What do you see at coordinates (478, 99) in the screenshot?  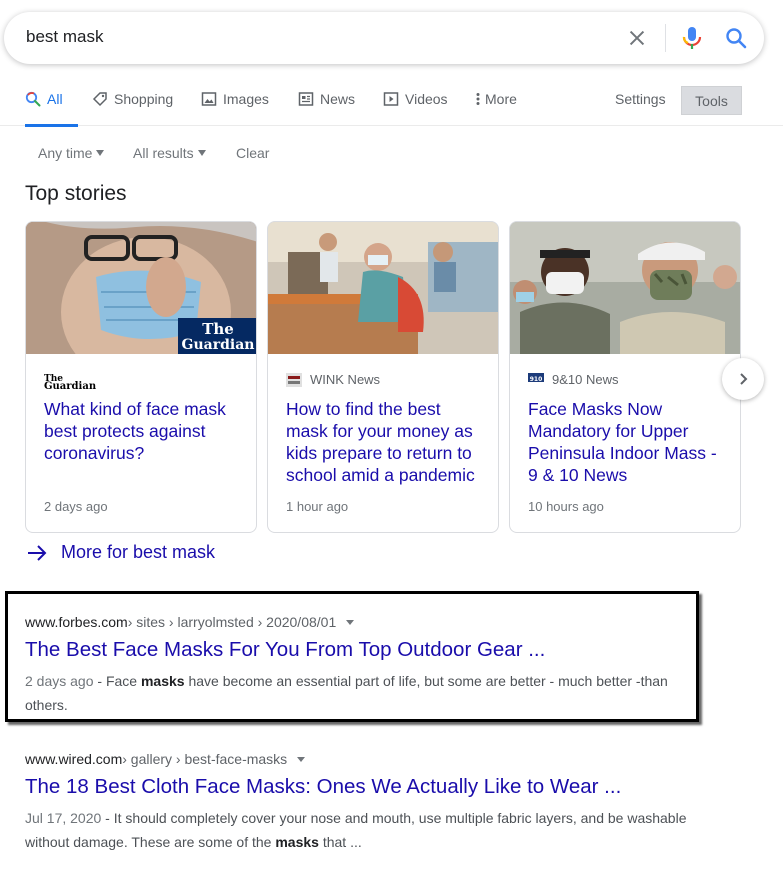 I see `more-vert-icon` at bounding box center [478, 99].